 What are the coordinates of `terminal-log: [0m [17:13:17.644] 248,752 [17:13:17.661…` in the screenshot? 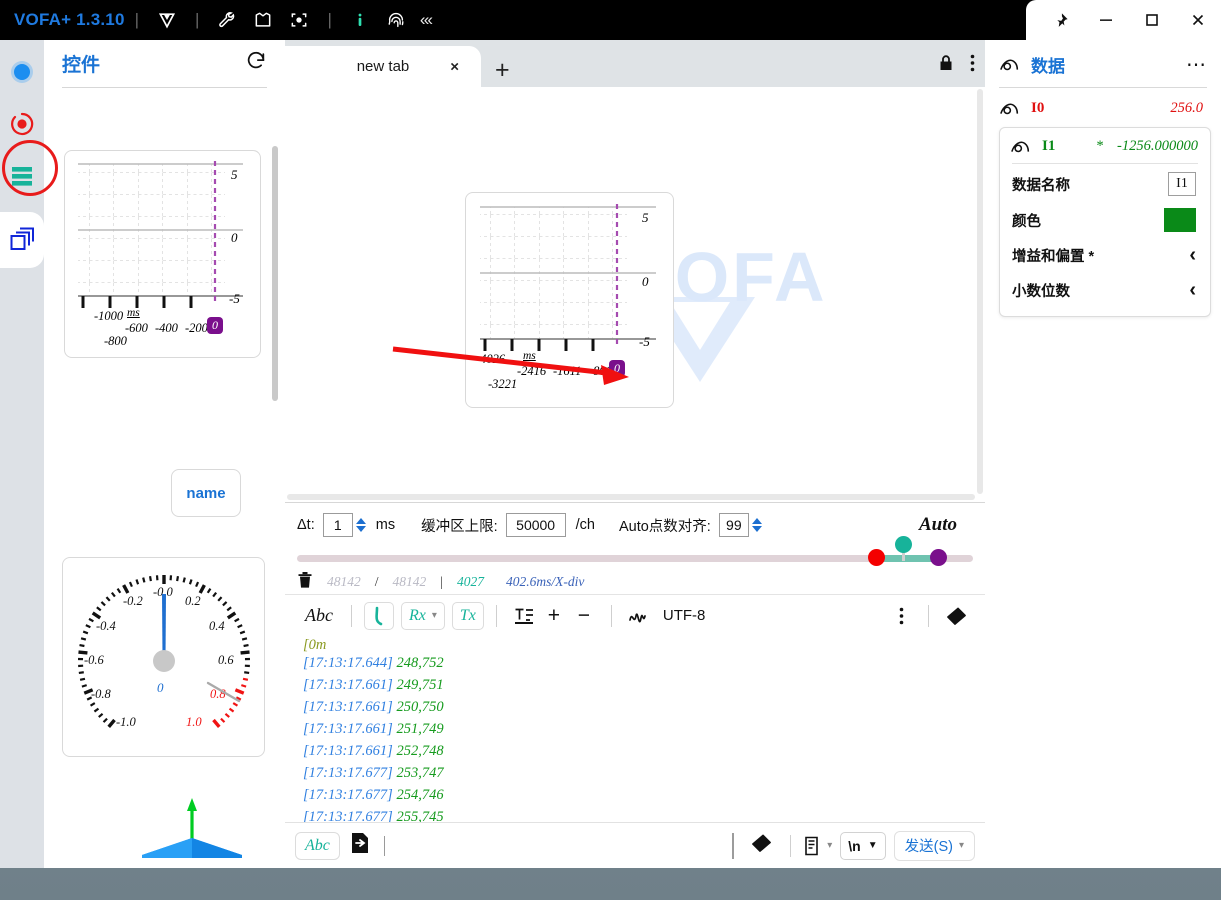 It's located at (635, 743).